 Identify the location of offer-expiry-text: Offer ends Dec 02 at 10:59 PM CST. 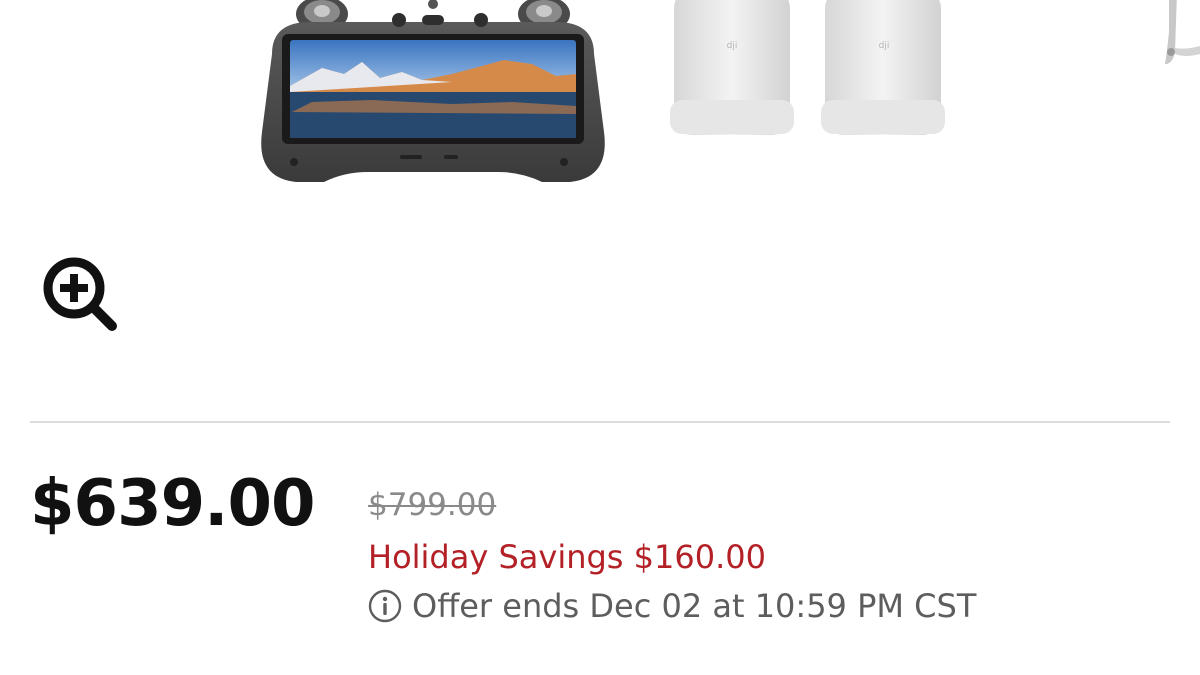
(694, 606).